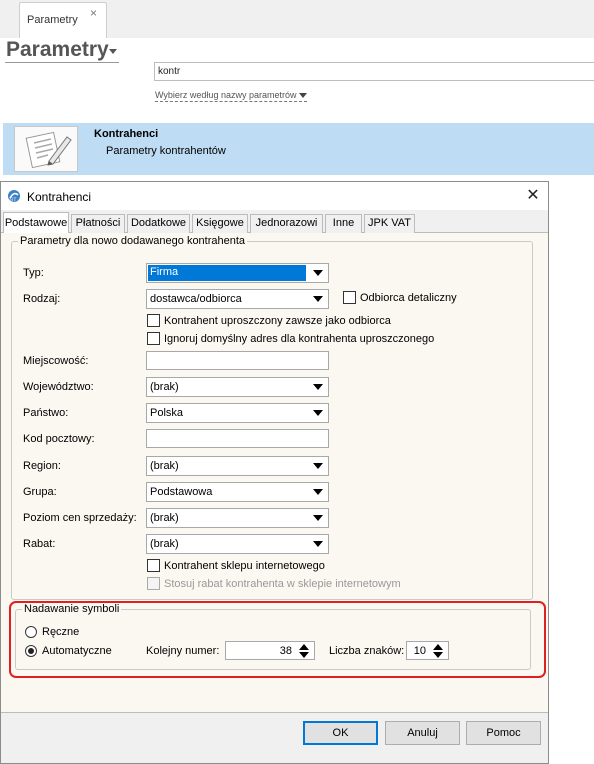  I want to click on rabat-label: Rabat:, so click(39, 544).